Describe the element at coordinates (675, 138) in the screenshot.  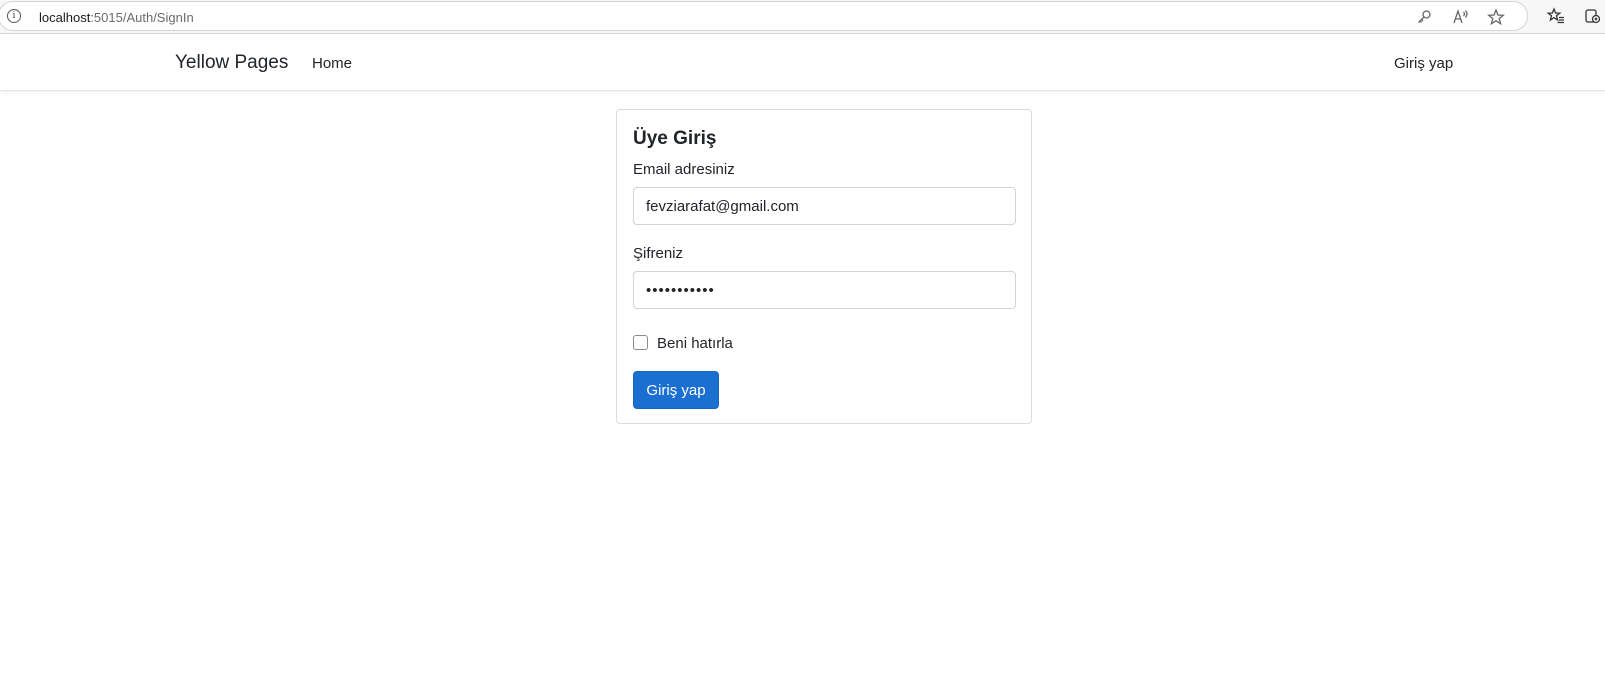
I see `form-title: Üye Giriş` at that location.